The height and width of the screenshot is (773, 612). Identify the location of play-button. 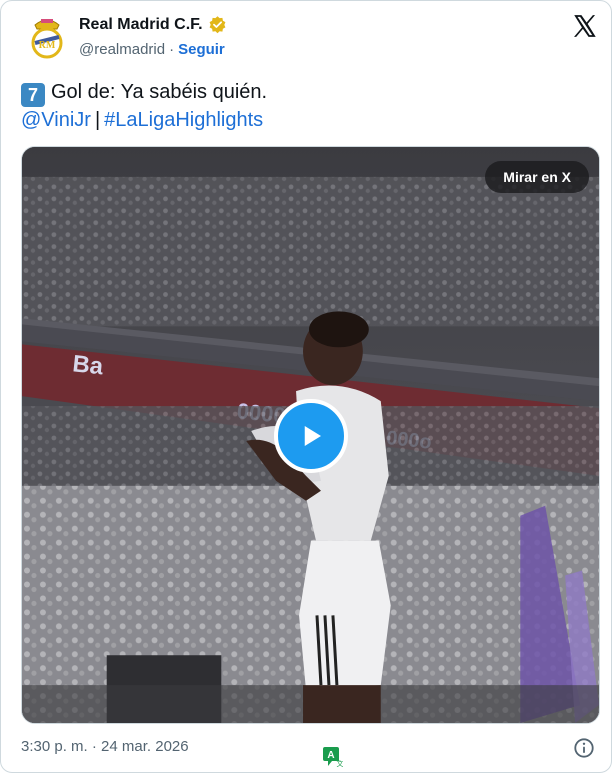
(311, 436).